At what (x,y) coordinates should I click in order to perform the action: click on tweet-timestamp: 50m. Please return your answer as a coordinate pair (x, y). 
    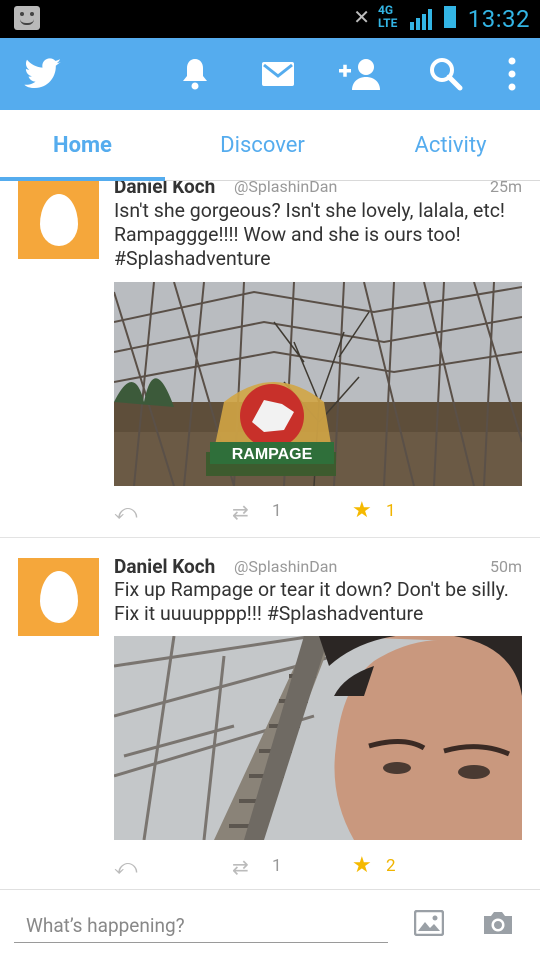
    Looking at the image, I should click on (505, 566).